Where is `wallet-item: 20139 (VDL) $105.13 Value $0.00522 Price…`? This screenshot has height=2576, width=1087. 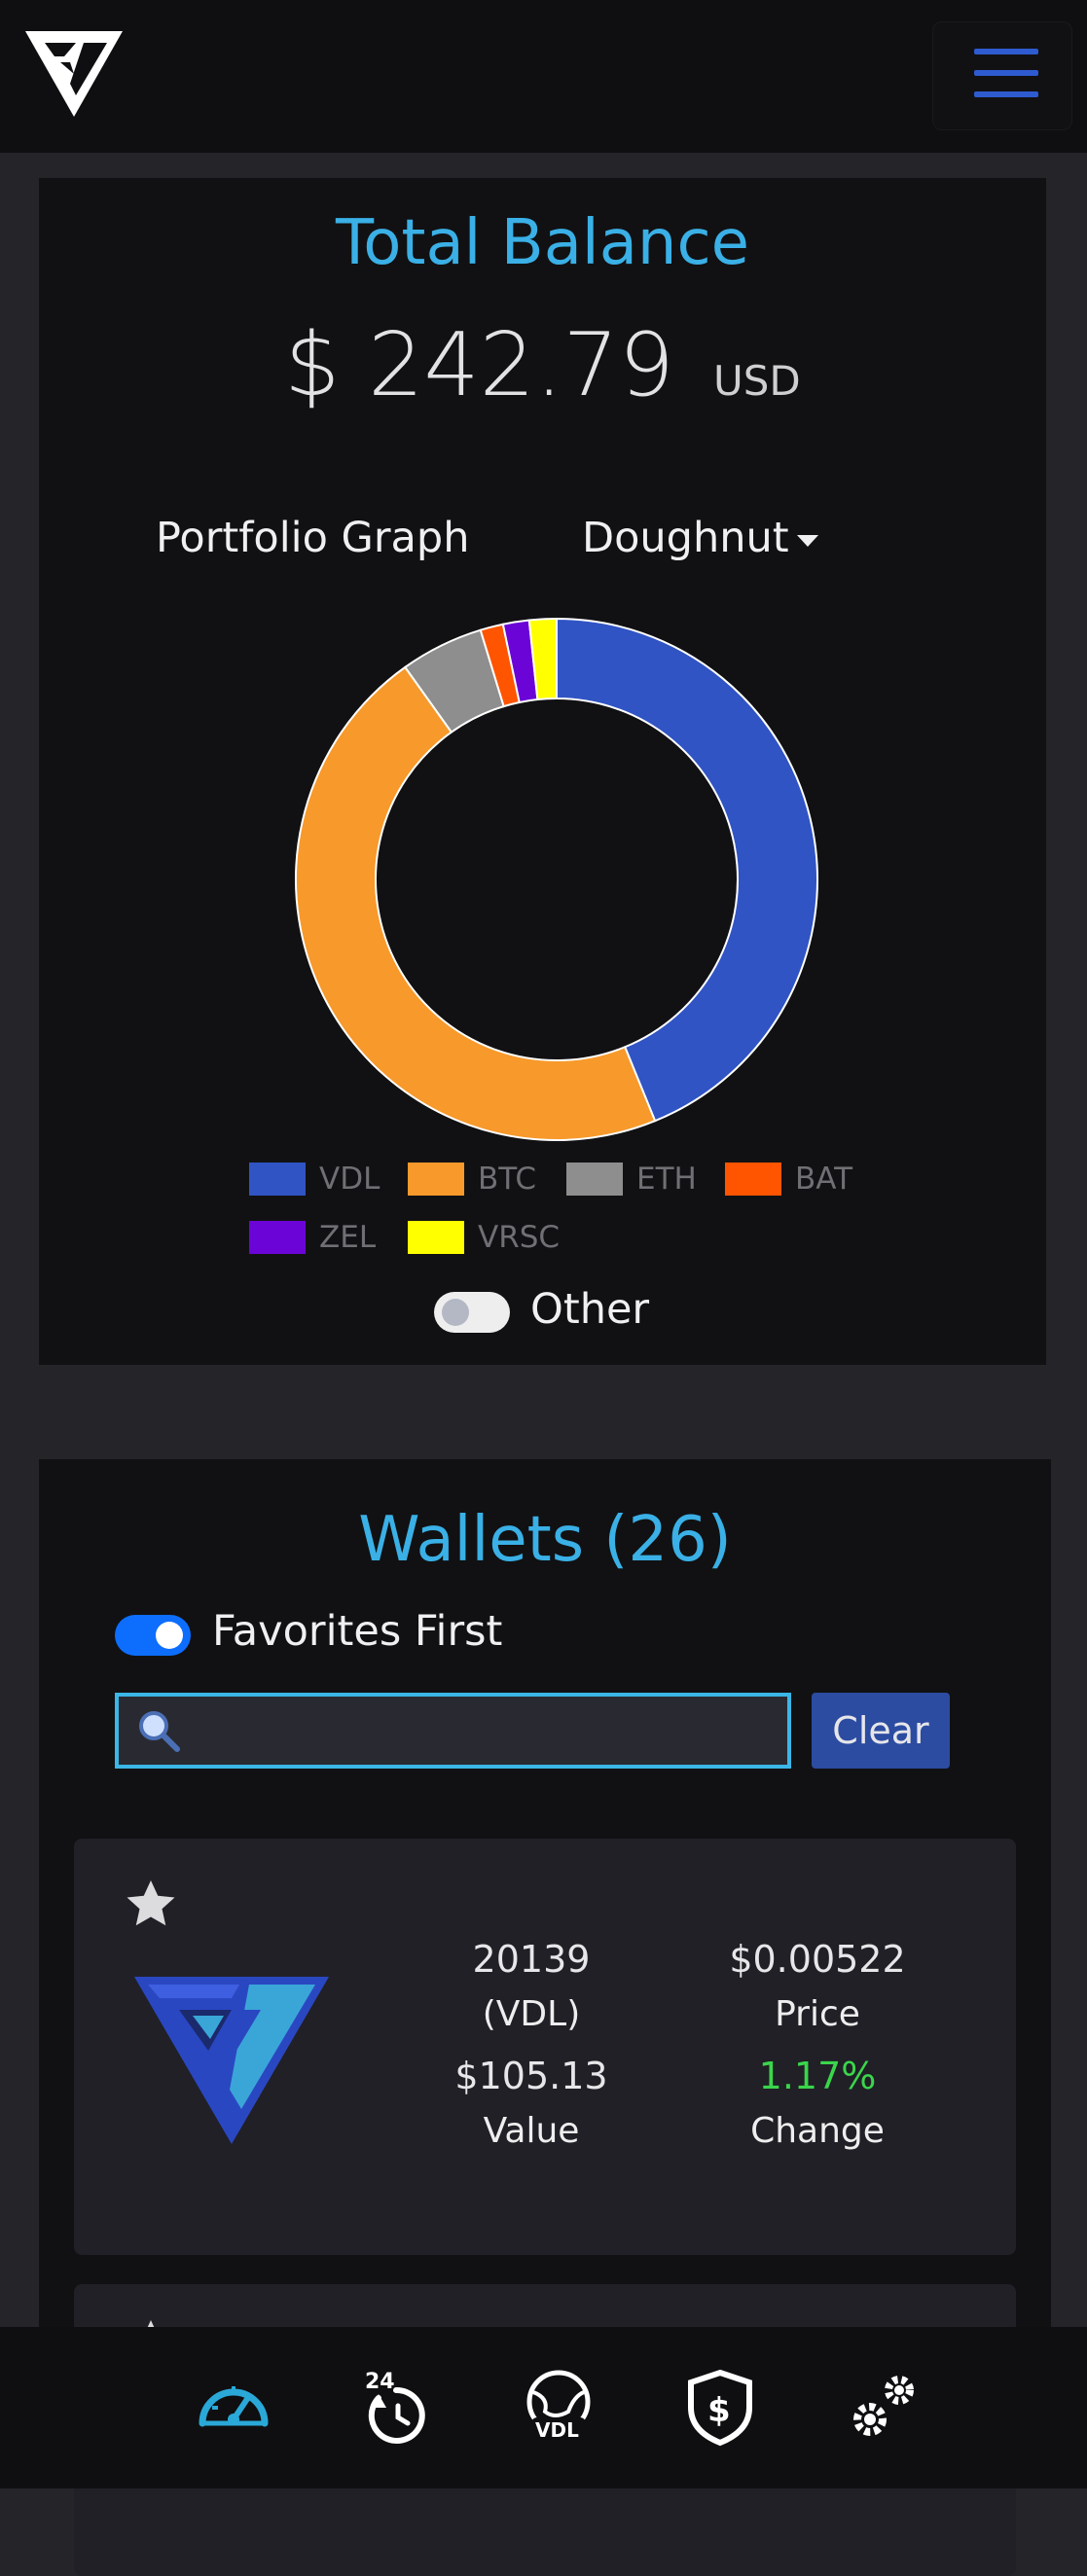
wallet-item: 20139 (VDL) $105.13 Value $0.00522 Price… is located at coordinates (545, 2047).